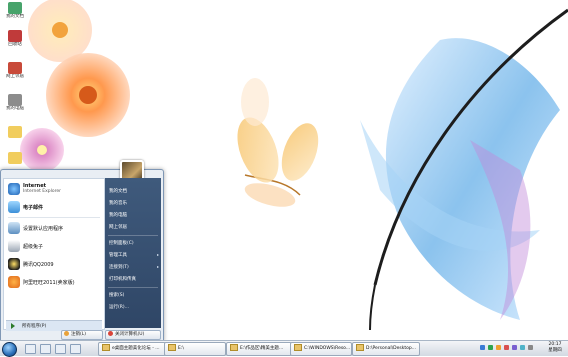 The image size is (568, 357). I want to click on start-right-item: 网上邻居, so click(134, 227).